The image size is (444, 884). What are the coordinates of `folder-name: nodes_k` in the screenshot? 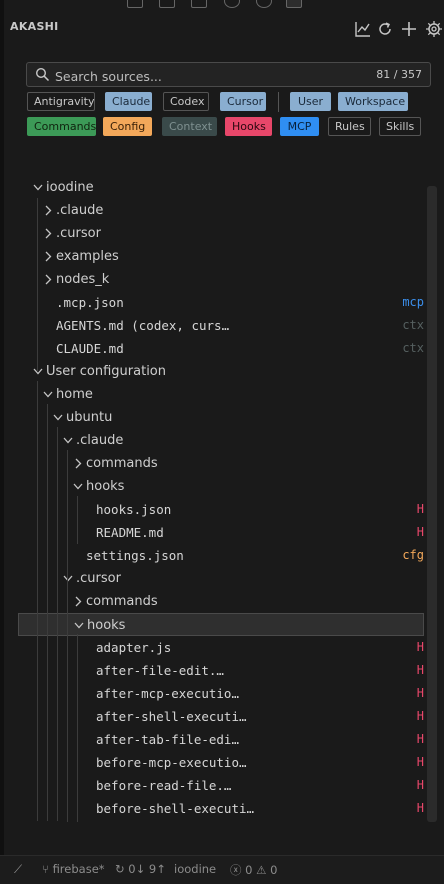 It's located at (83, 279).